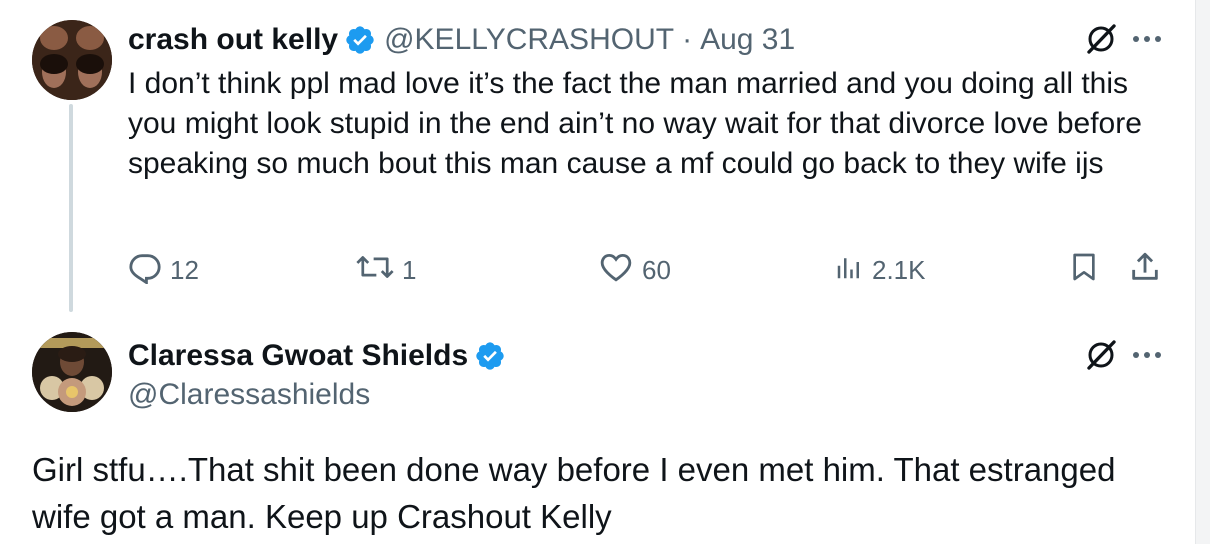  I want to click on scrollbar-track, so click(1202, 272).